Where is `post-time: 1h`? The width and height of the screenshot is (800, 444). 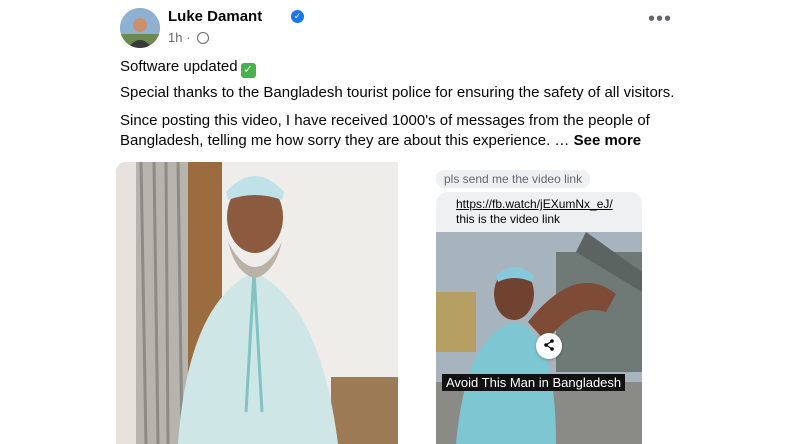 post-time: 1h is located at coordinates (175, 37).